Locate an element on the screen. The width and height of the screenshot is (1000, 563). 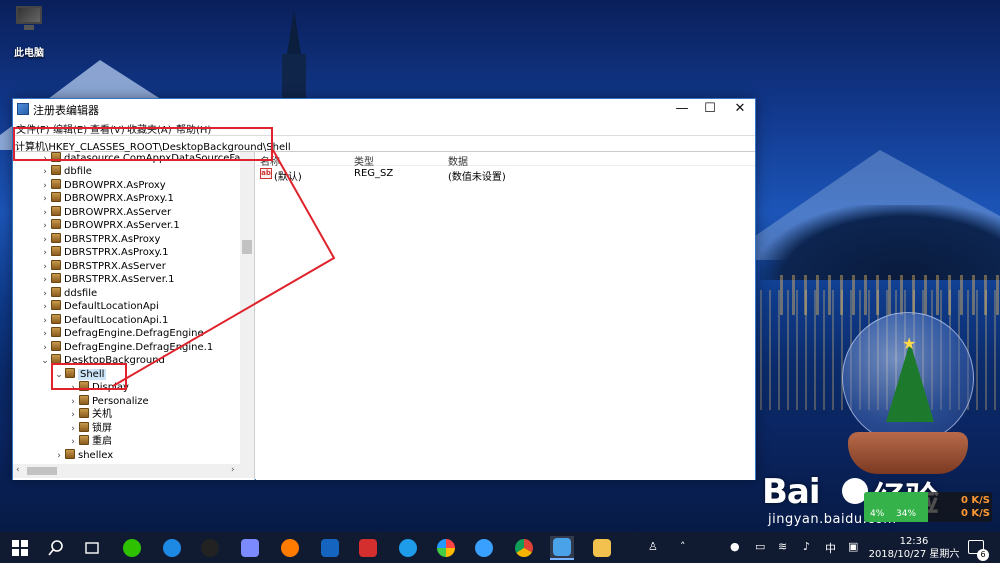
chevron-down-icon: ⌄ is located at coordinates (45, 361).